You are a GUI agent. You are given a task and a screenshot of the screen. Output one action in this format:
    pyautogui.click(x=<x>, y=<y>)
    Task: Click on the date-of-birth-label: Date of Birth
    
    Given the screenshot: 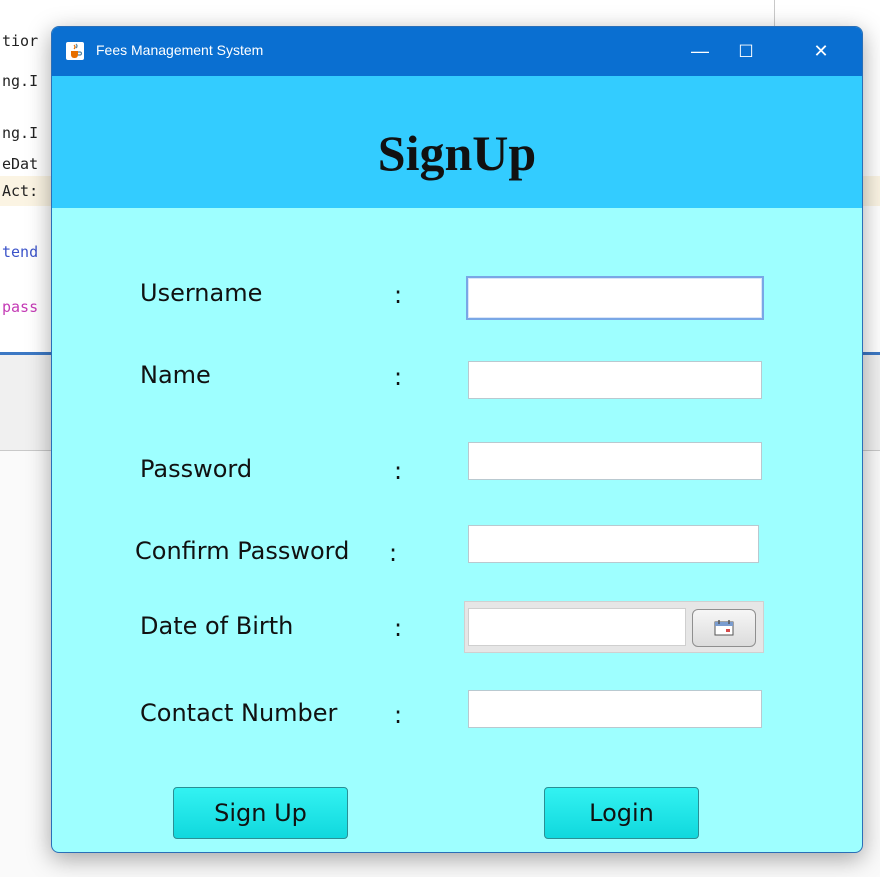 What is the action you would take?
    pyautogui.click(x=217, y=626)
    